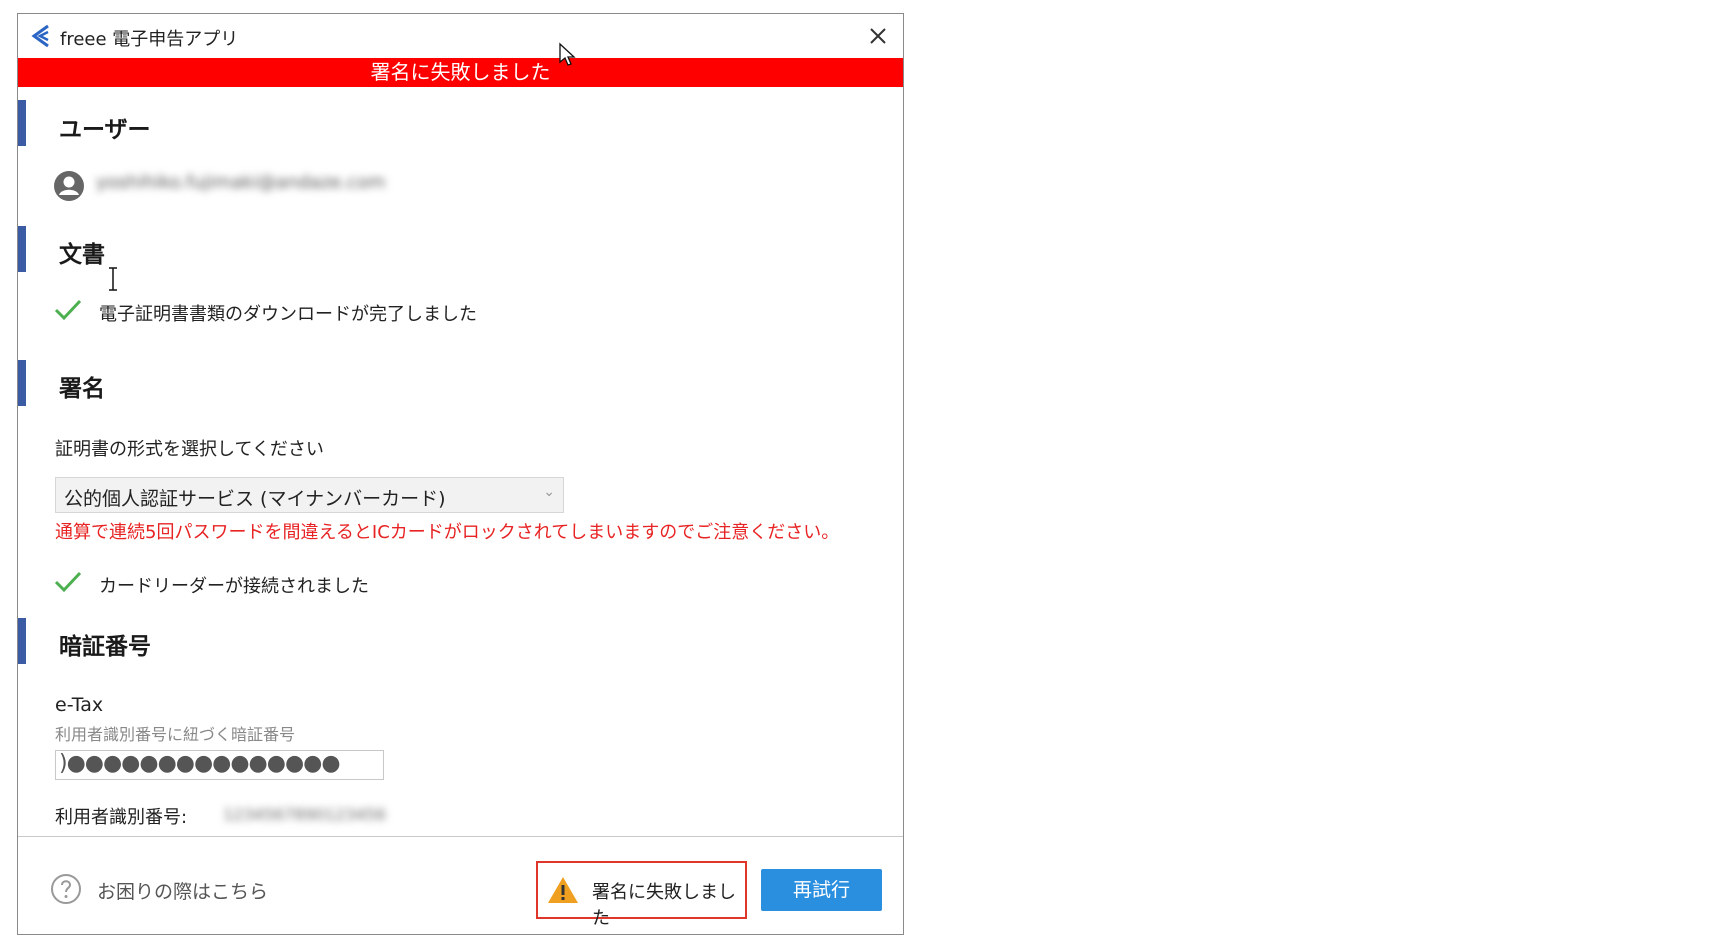 The width and height of the screenshot is (1726, 940). I want to click on user-email: yoshihiko.fujimaki@andaze.com, so click(241, 182).